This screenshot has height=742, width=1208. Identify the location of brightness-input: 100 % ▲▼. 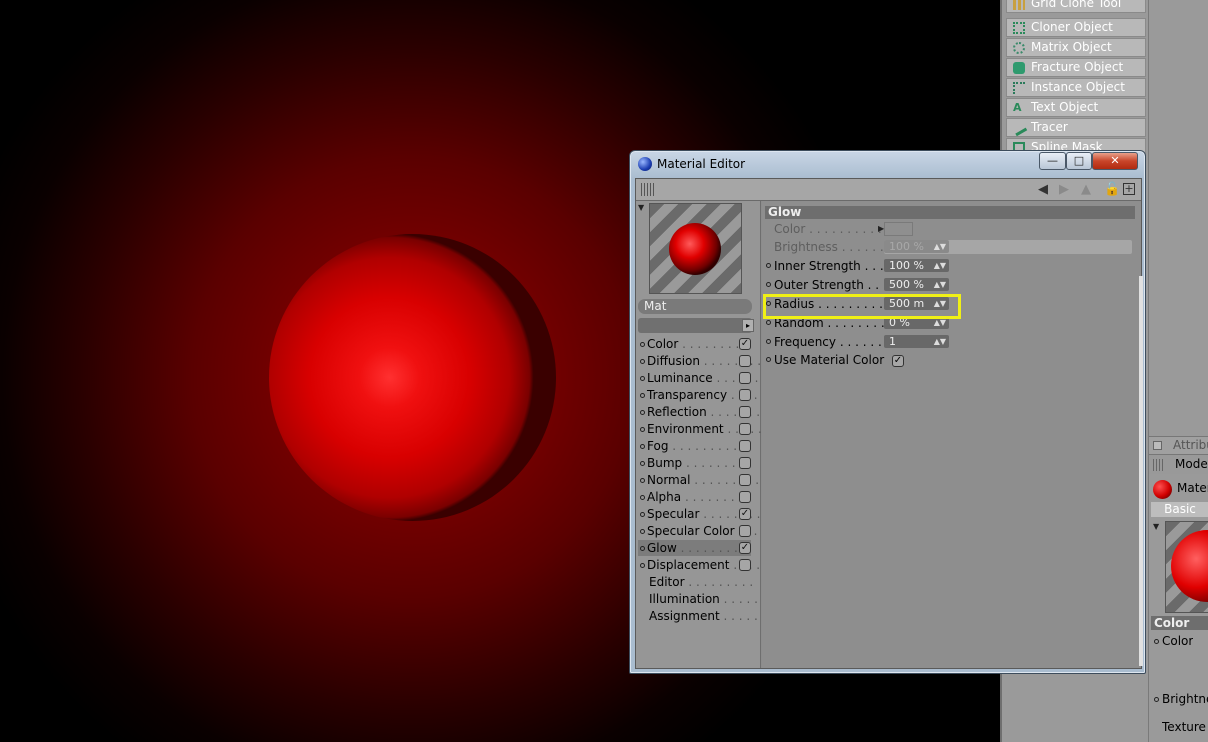
(916, 246).